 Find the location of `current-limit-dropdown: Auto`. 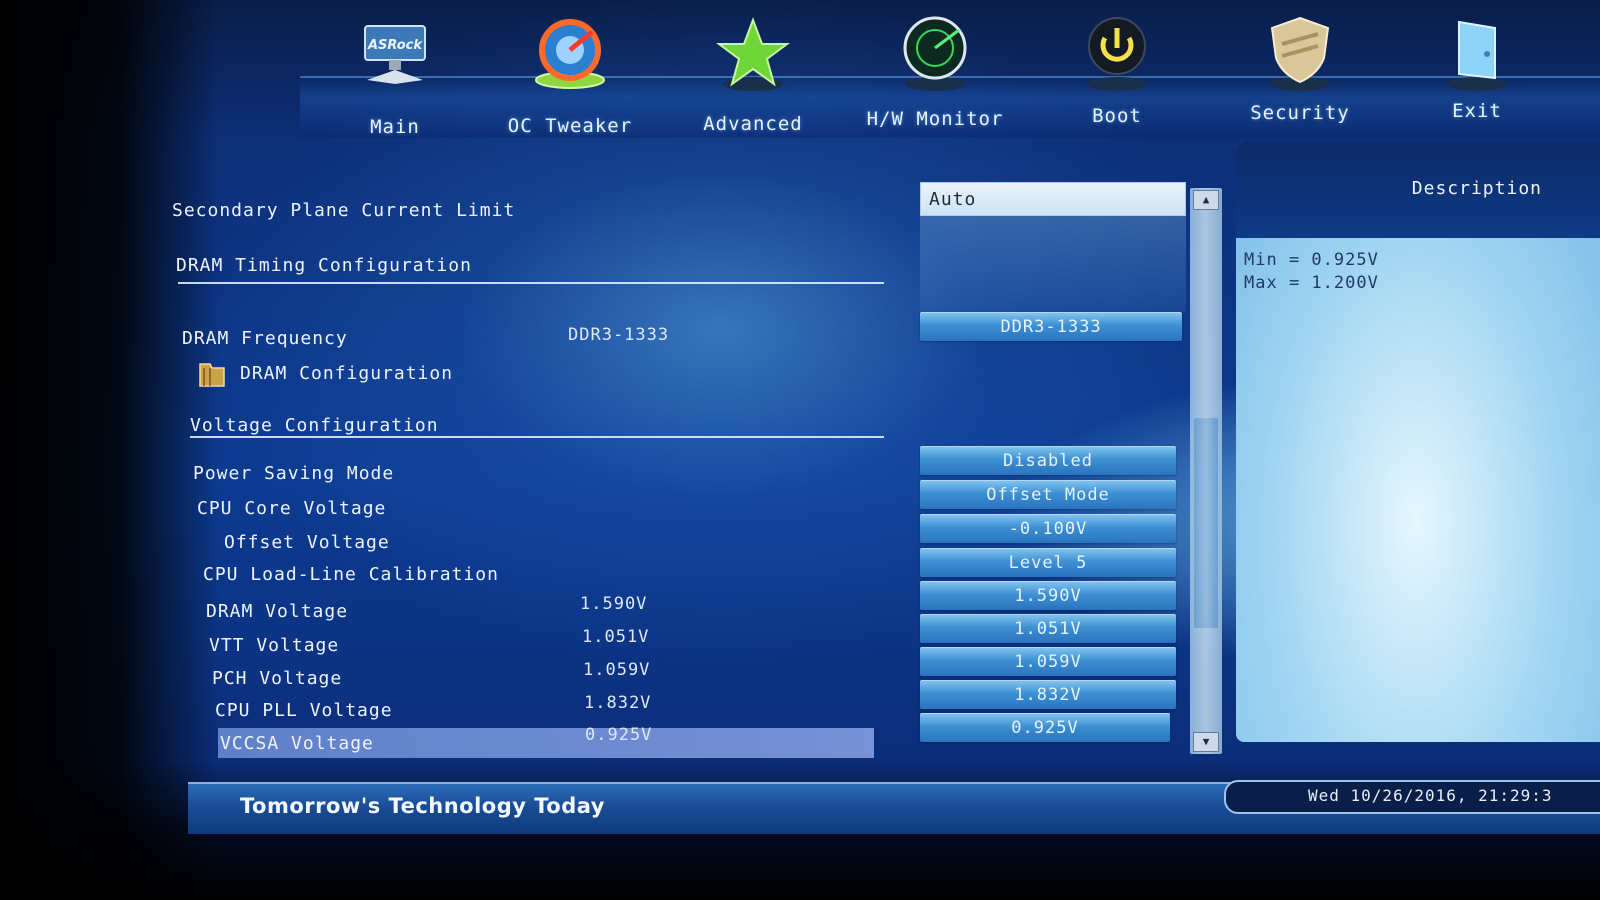

current-limit-dropdown: Auto is located at coordinates (1053, 199).